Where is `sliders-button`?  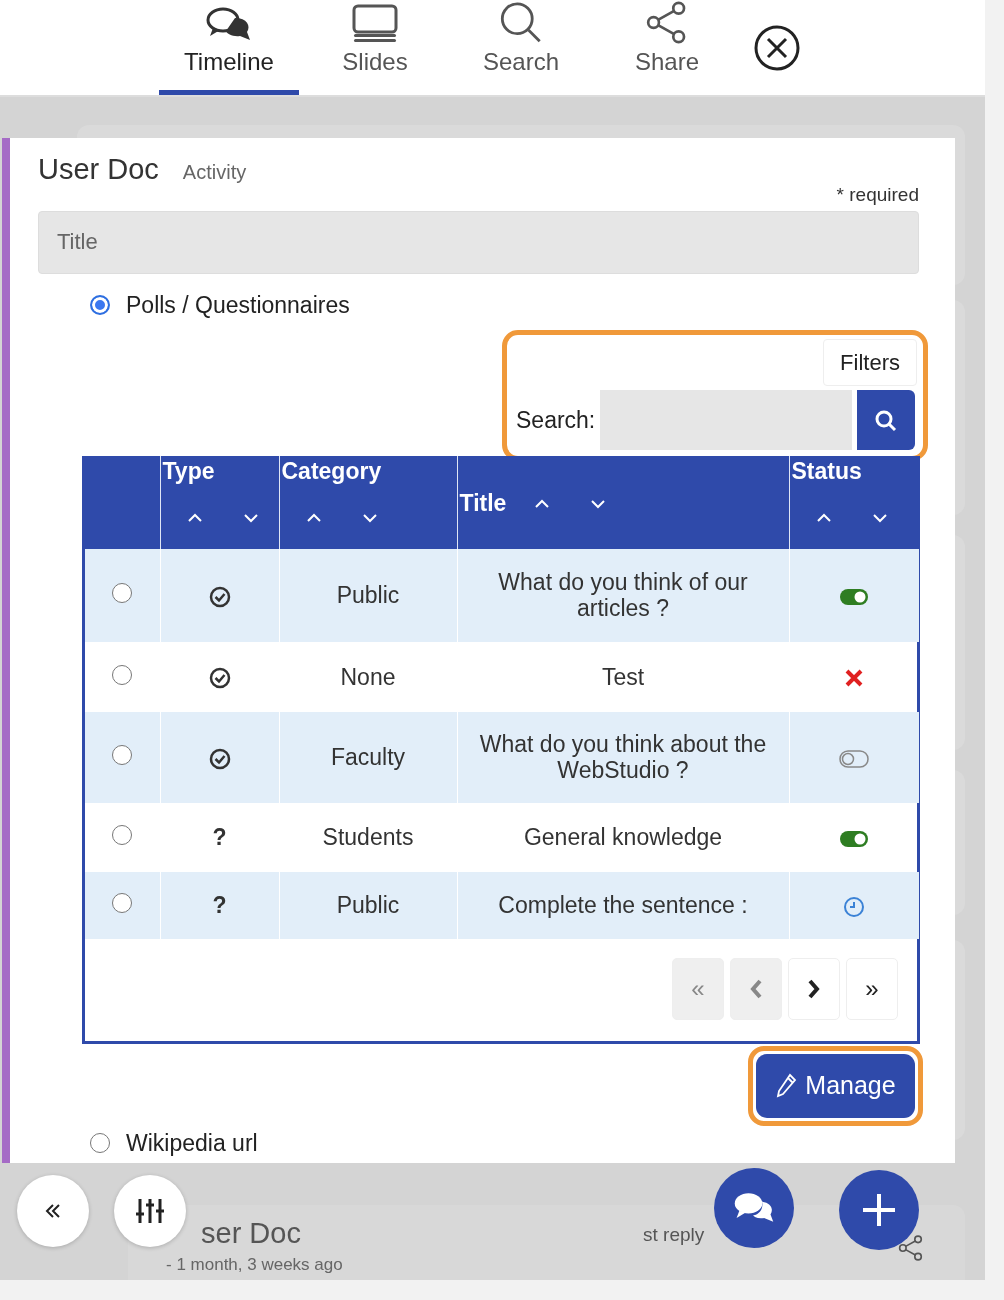
sliders-button is located at coordinates (150, 1211).